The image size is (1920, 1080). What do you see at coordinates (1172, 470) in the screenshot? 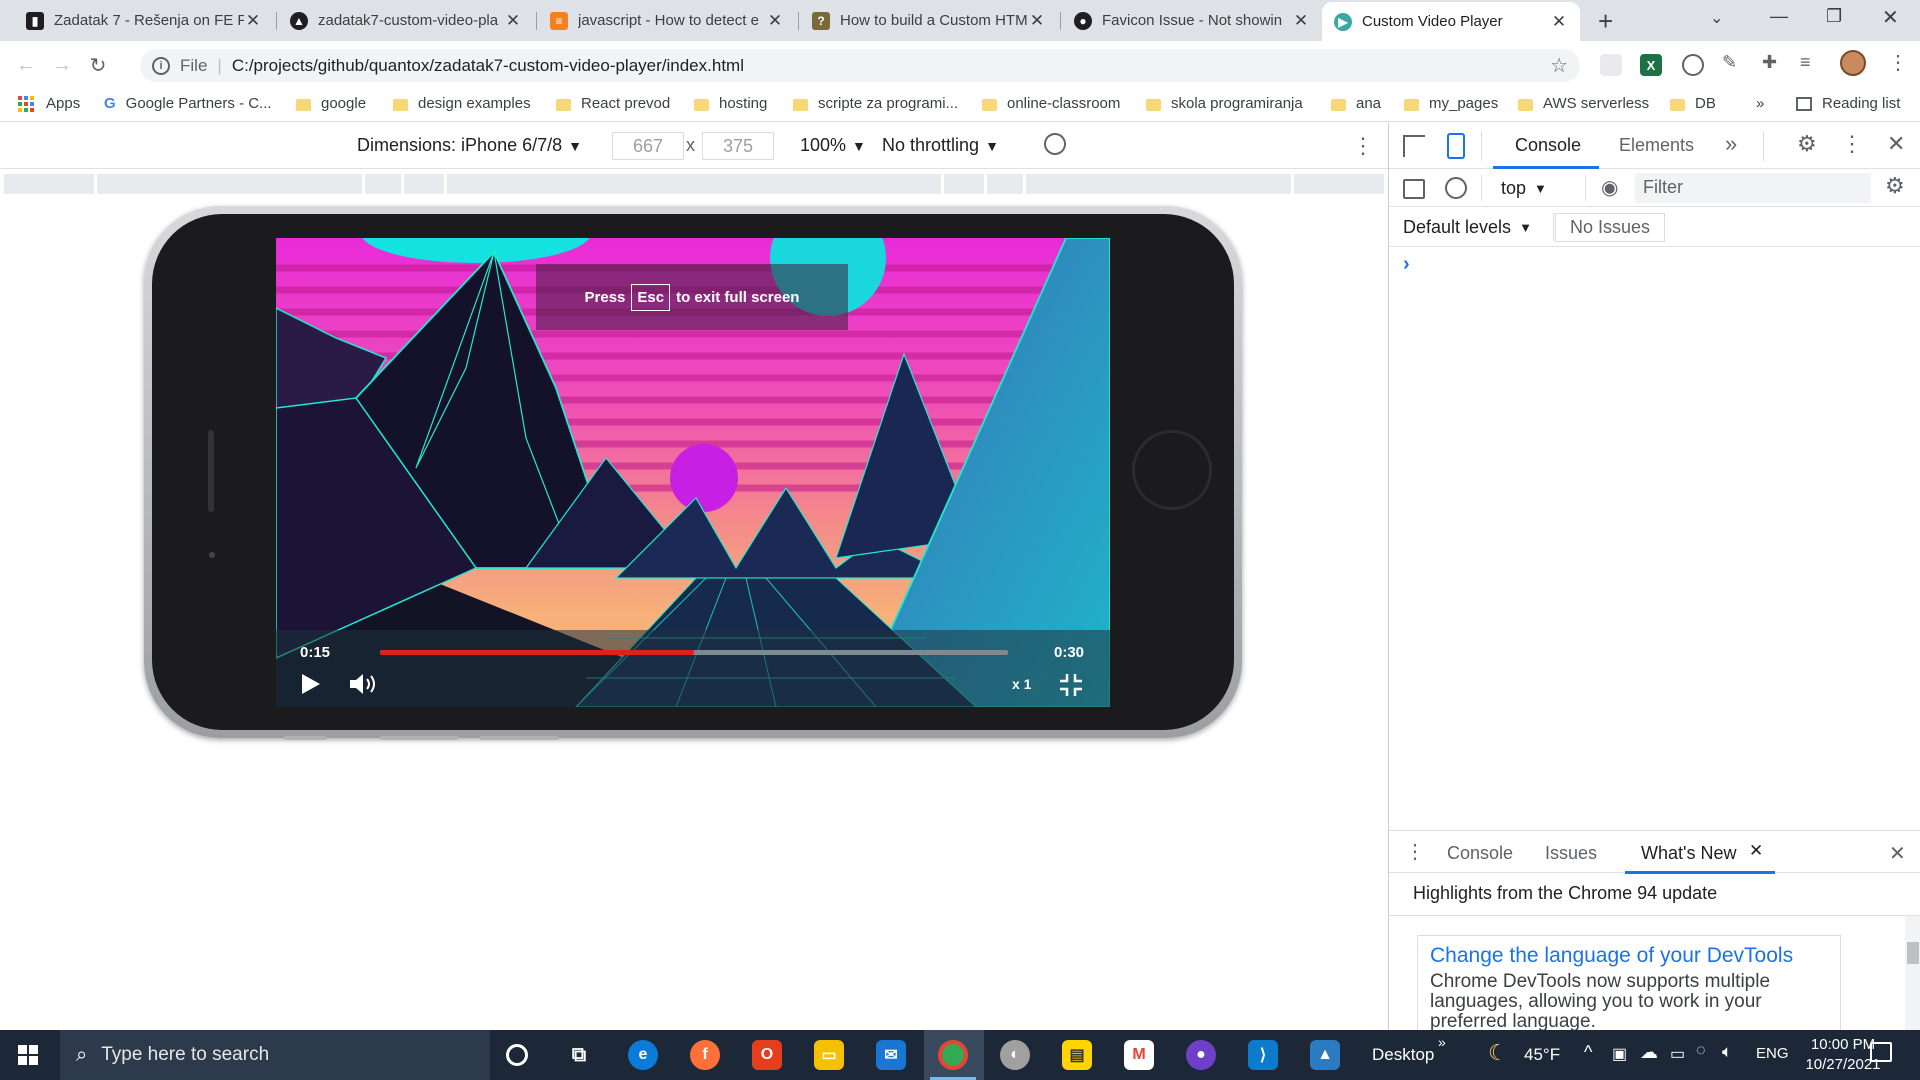
I see `iphone-home-button` at bounding box center [1172, 470].